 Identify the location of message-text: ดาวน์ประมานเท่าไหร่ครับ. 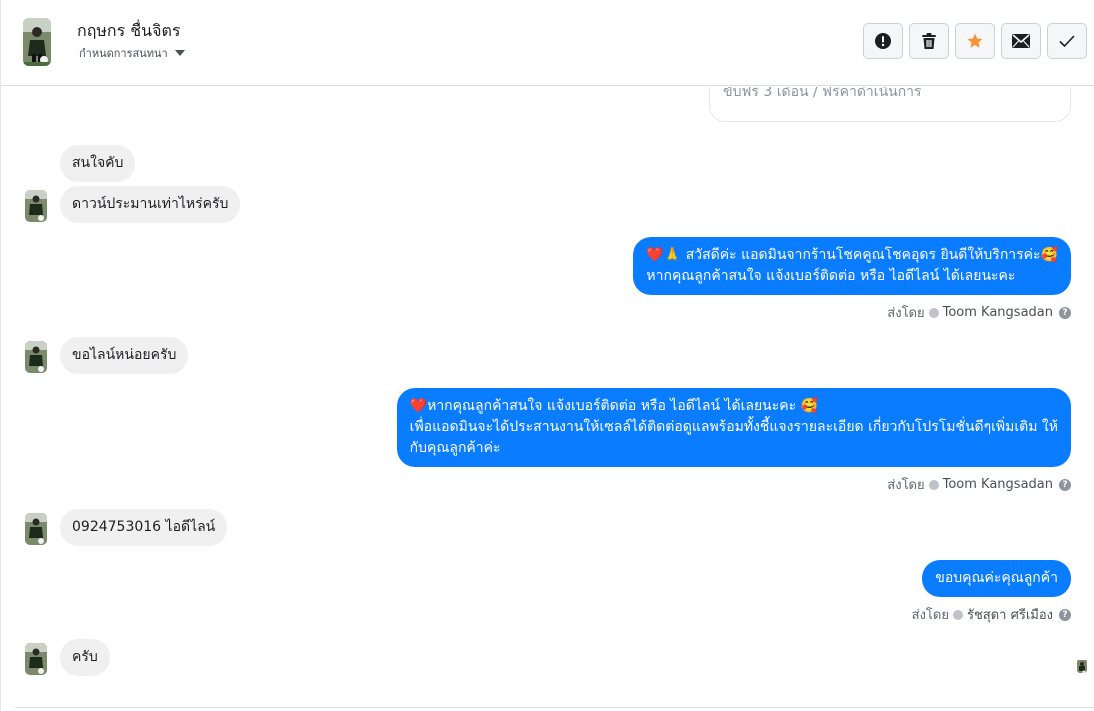
(150, 204).